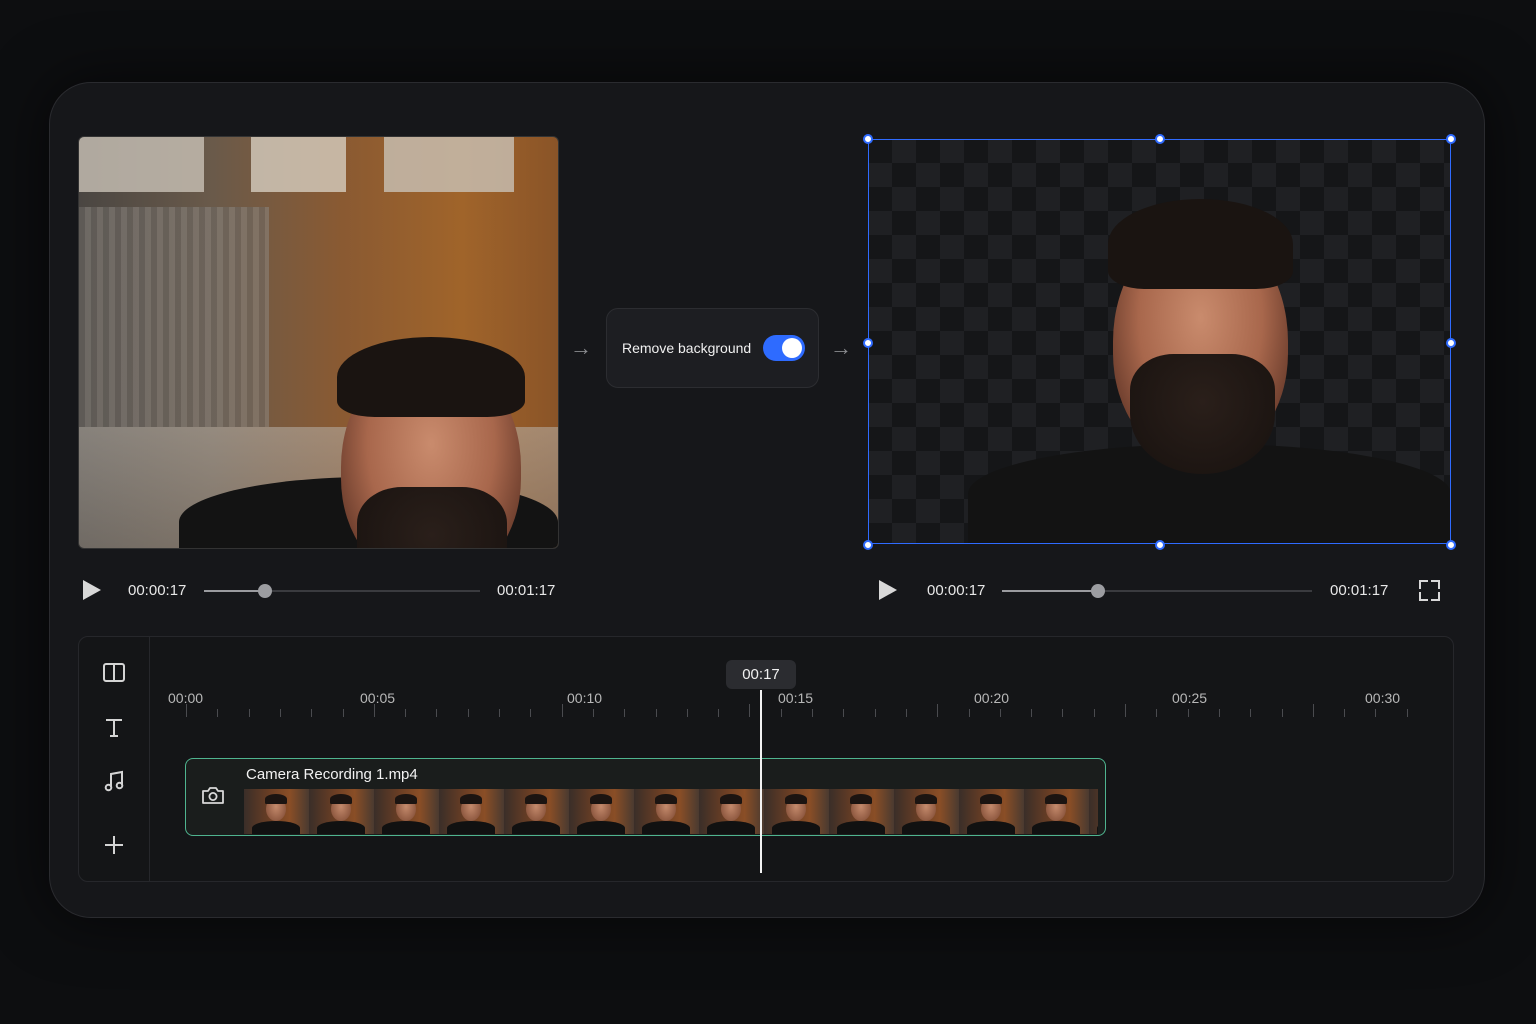 Image resolution: width=1536 pixels, height=1024 pixels. What do you see at coordinates (1451, 343) in the screenshot?
I see `resize-handle-right` at bounding box center [1451, 343].